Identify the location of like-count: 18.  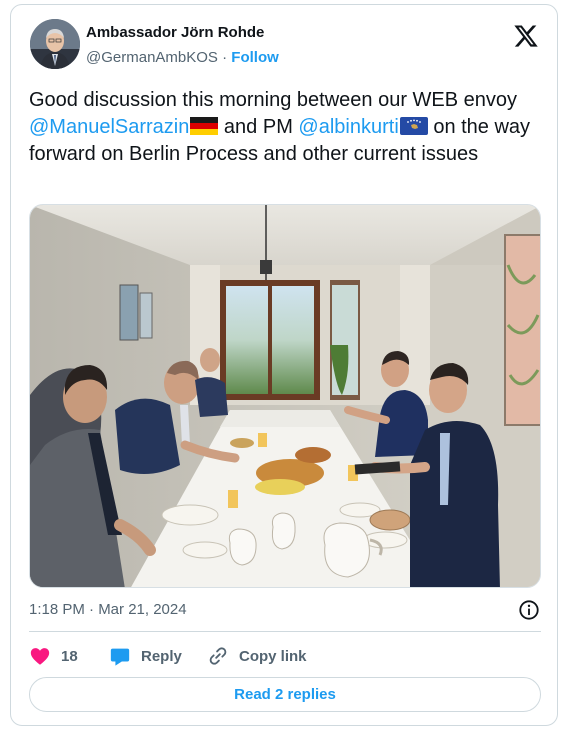
(69, 656).